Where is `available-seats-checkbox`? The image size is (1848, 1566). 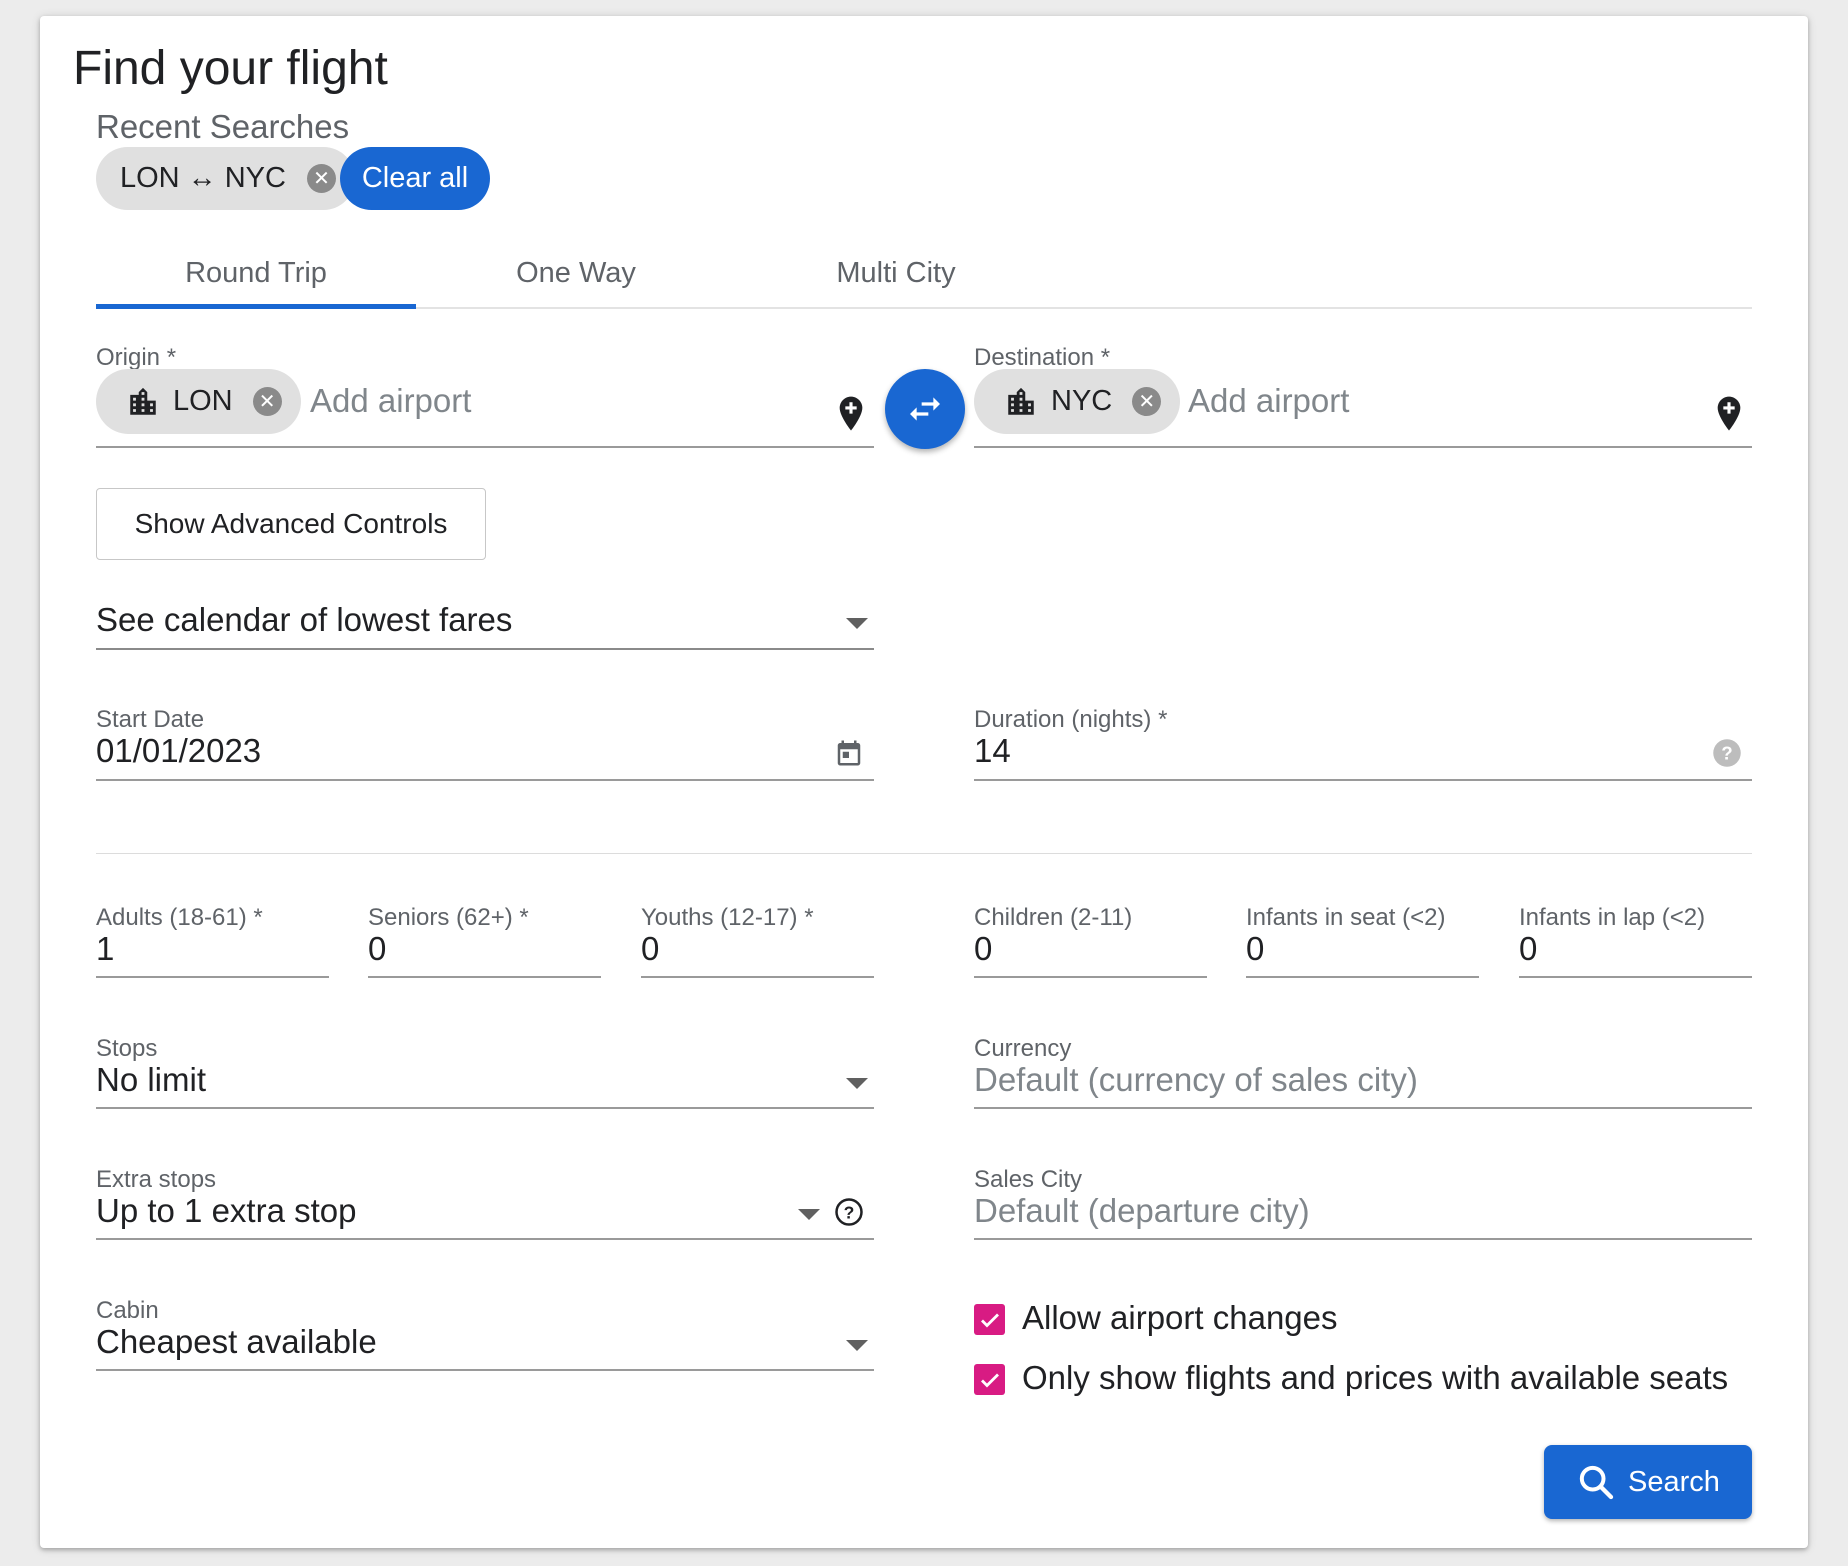
available-seats-checkbox is located at coordinates (989, 1379).